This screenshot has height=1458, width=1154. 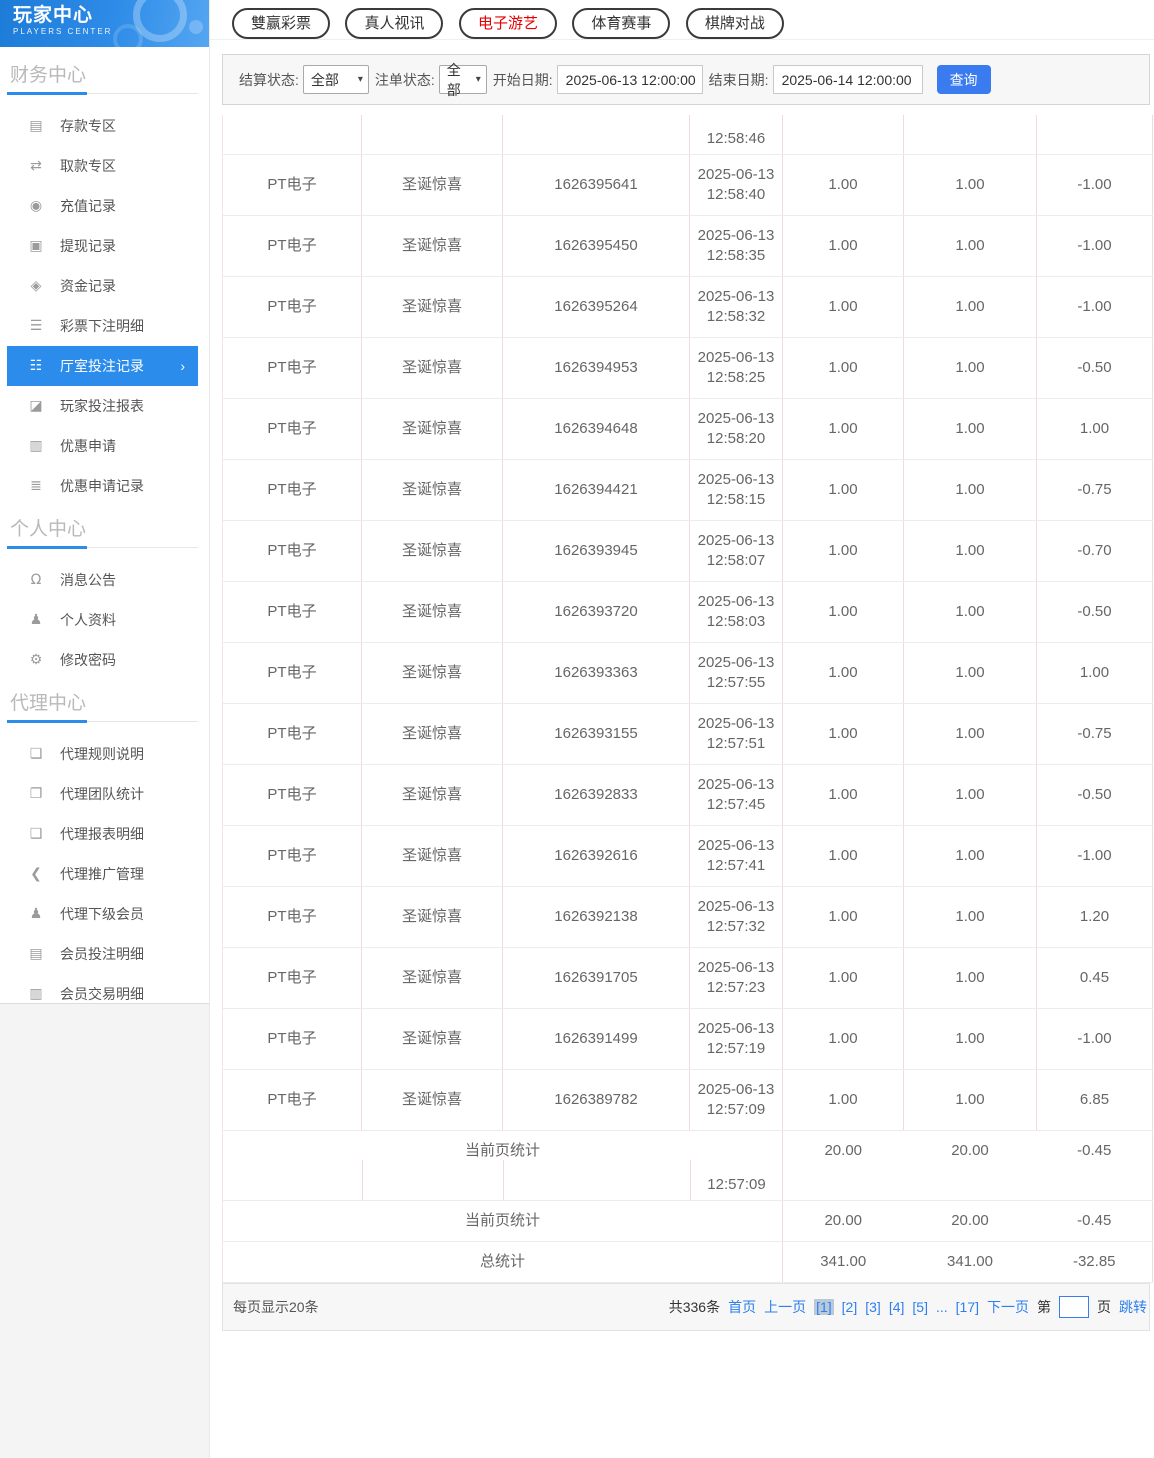 I want to click on page-number-link: [3], so click(x=873, y=1307).